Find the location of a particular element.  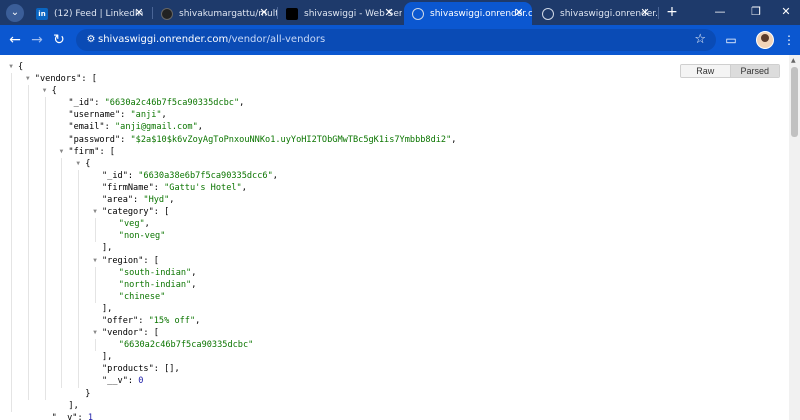

raw-button: Raw is located at coordinates (705, 71).